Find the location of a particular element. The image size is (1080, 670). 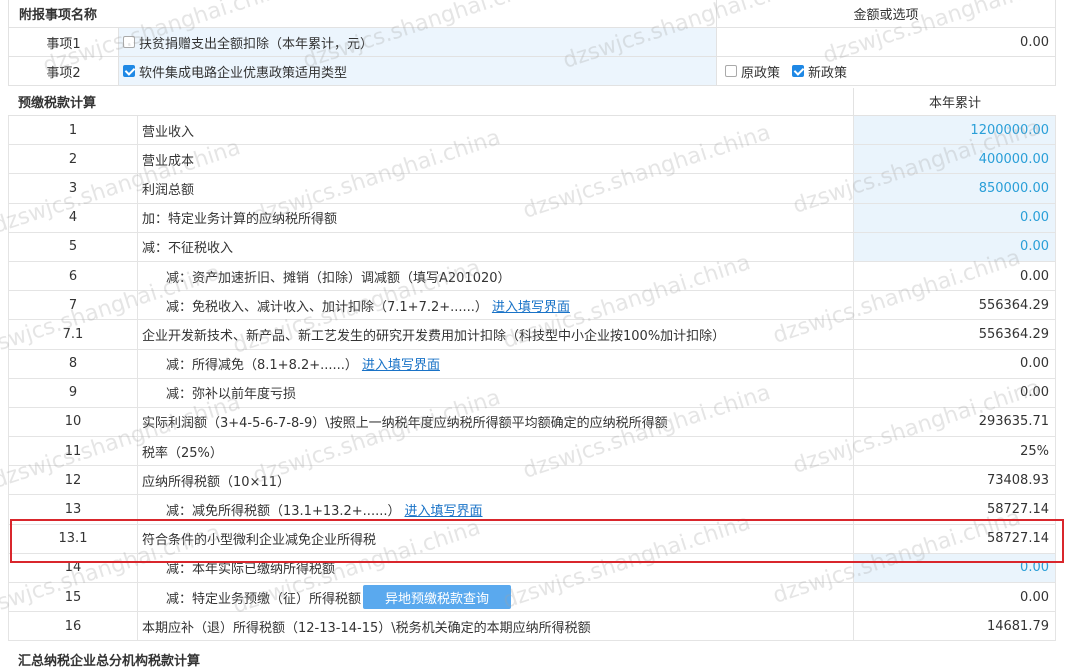

footer-section-title: 汇总纳税企业总分机构税款计算 is located at coordinates (109, 661).